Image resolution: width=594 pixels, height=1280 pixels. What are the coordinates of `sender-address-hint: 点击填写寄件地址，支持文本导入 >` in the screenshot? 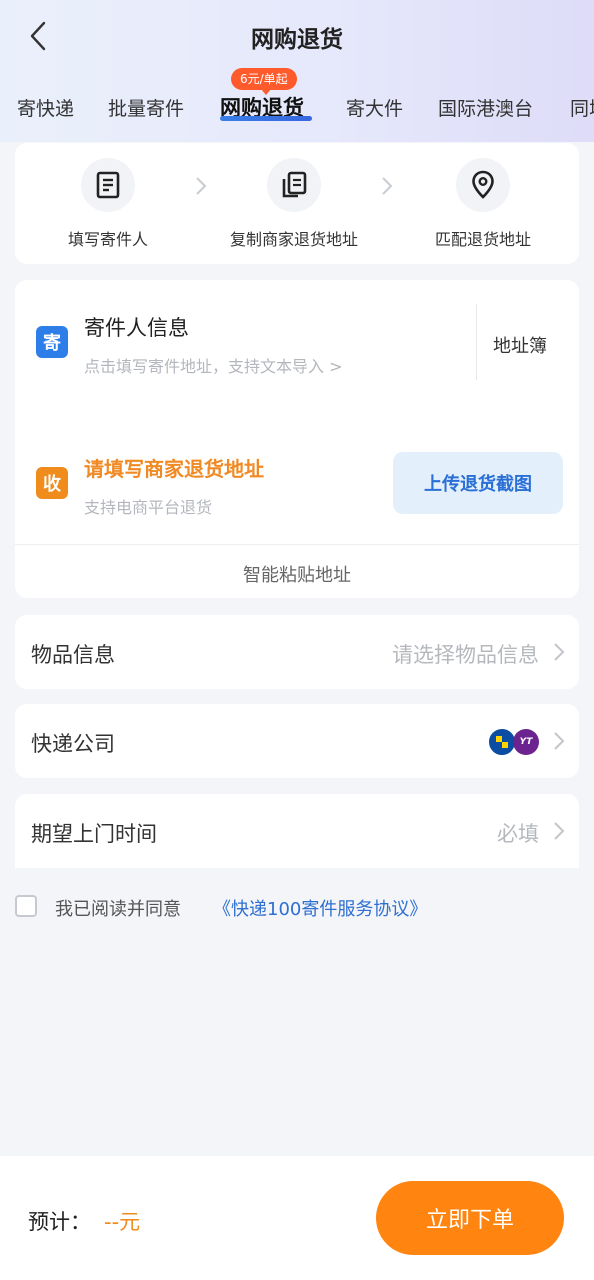 It's located at (213, 365).